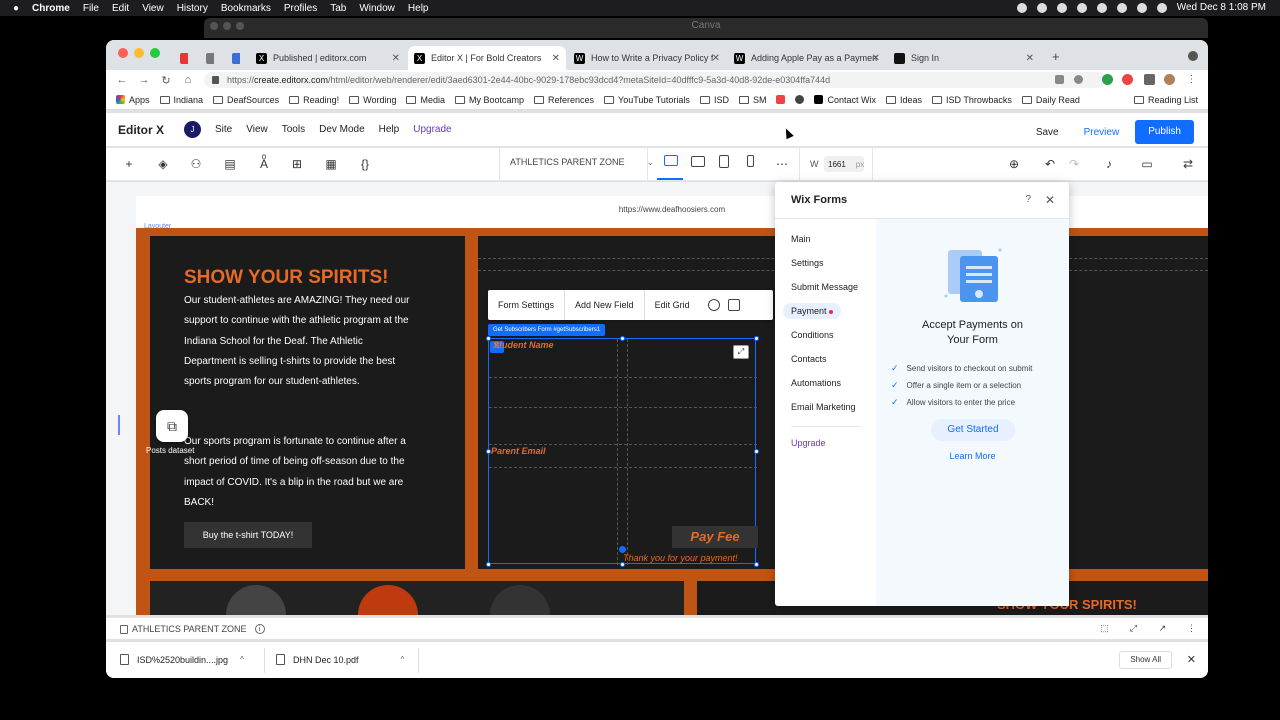  I want to click on posts-dataset-icon: ⧉, so click(172, 426).